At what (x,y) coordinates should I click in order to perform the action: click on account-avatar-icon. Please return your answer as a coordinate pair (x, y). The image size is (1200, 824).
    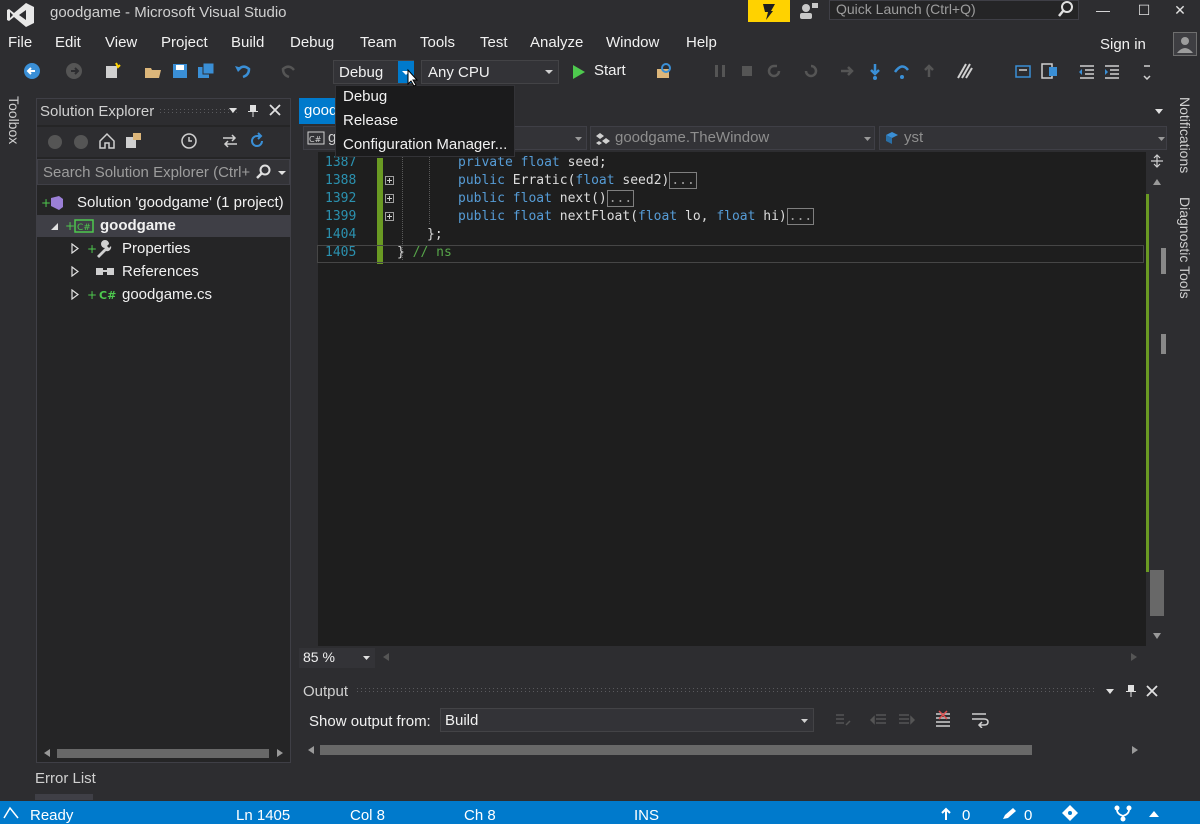
    Looking at the image, I should click on (1185, 44).